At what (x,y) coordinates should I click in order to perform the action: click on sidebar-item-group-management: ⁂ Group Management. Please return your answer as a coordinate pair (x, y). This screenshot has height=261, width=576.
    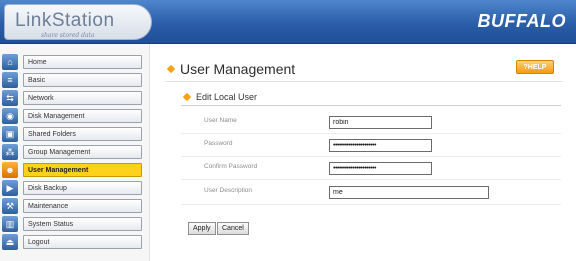
    Looking at the image, I should click on (72, 152).